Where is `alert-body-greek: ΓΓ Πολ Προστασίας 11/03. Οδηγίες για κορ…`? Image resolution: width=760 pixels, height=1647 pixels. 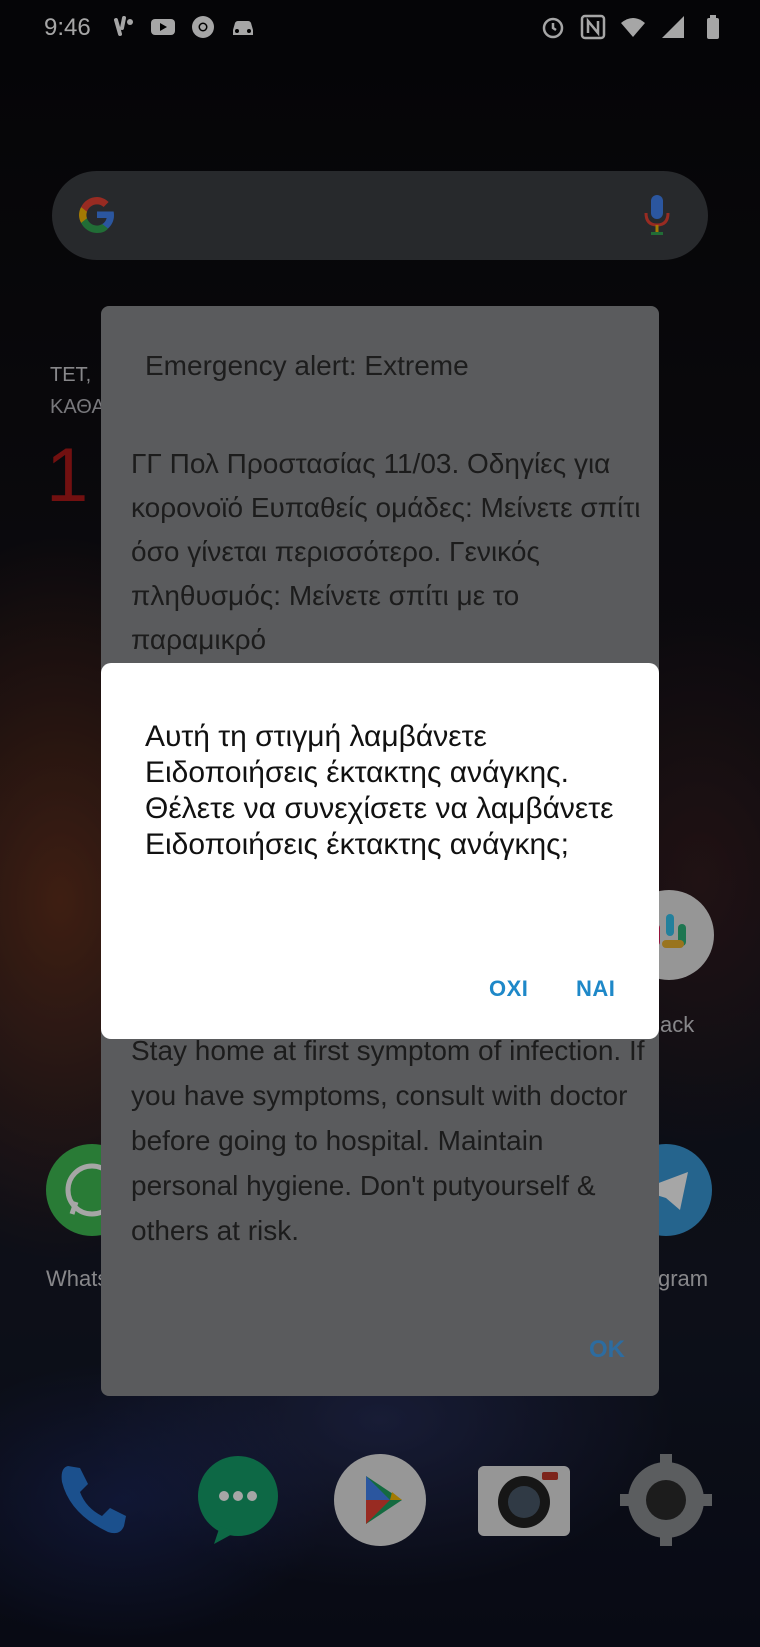
alert-body-greek: ΓΓ Πολ Προστασίας 11/03. Οδηγίες για κορ… is located at coordinates (386, 551).